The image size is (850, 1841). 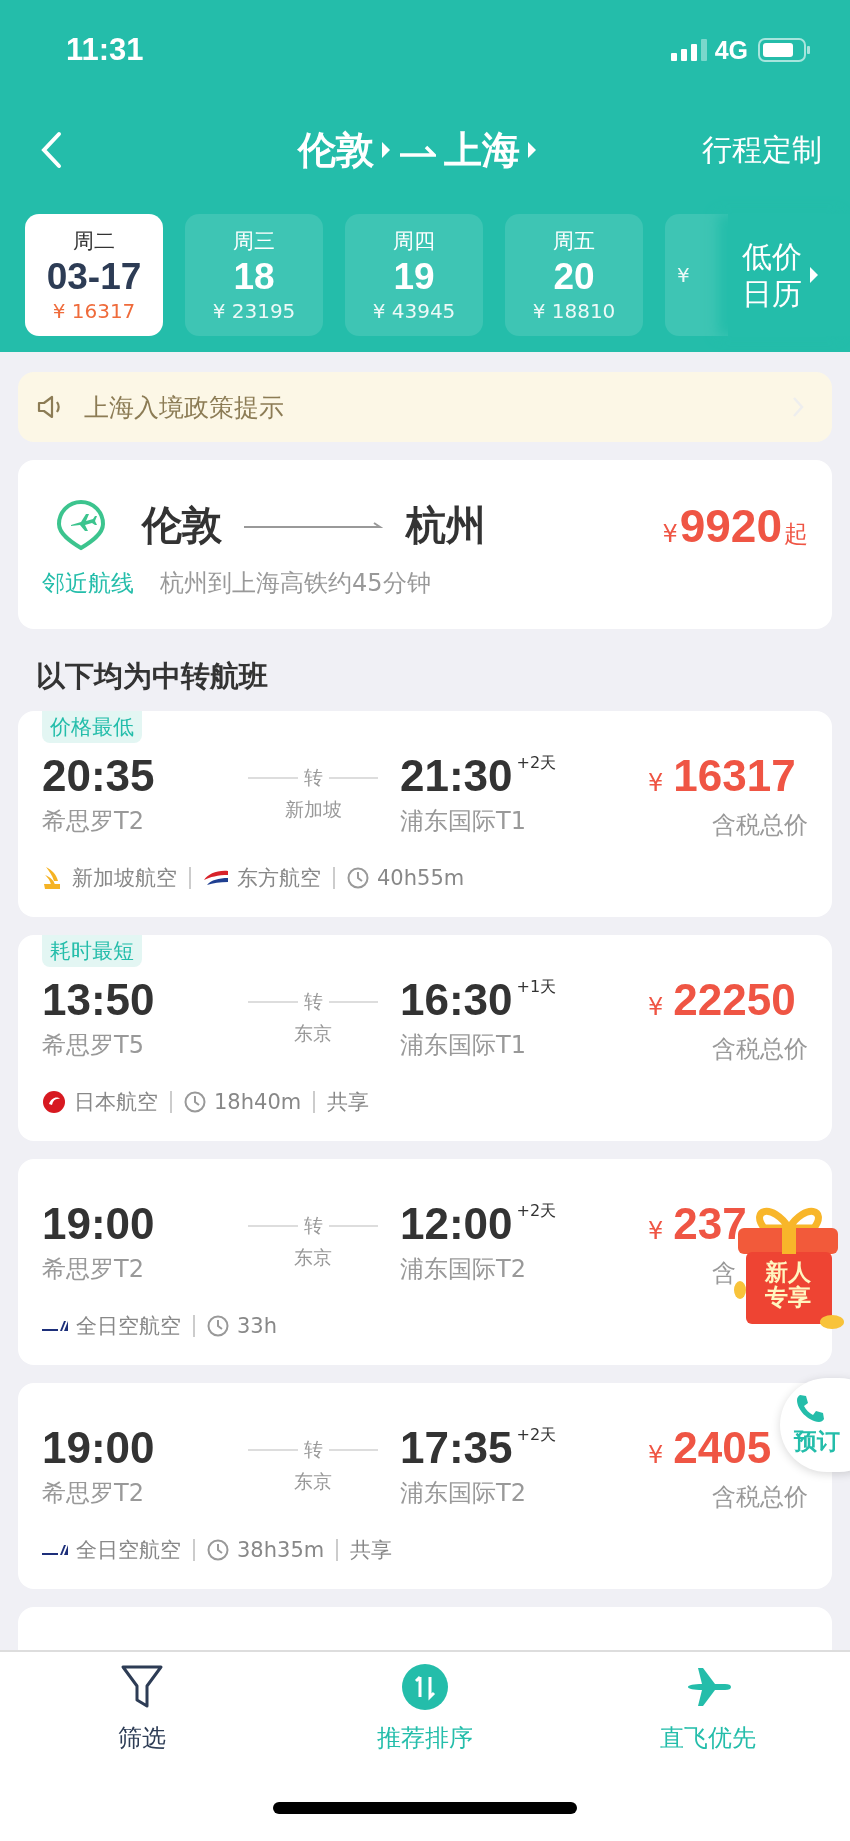 What do you see at coordinates (254, 241) in the screenshot?
I see `weekday: 周三` at bounding box center [254, 241].